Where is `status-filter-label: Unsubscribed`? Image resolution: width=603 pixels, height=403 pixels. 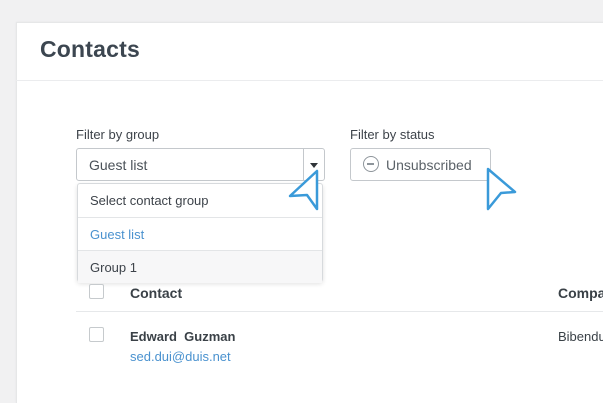
status-filter-label: Unsubscribed is located at coordinates (429, 165).